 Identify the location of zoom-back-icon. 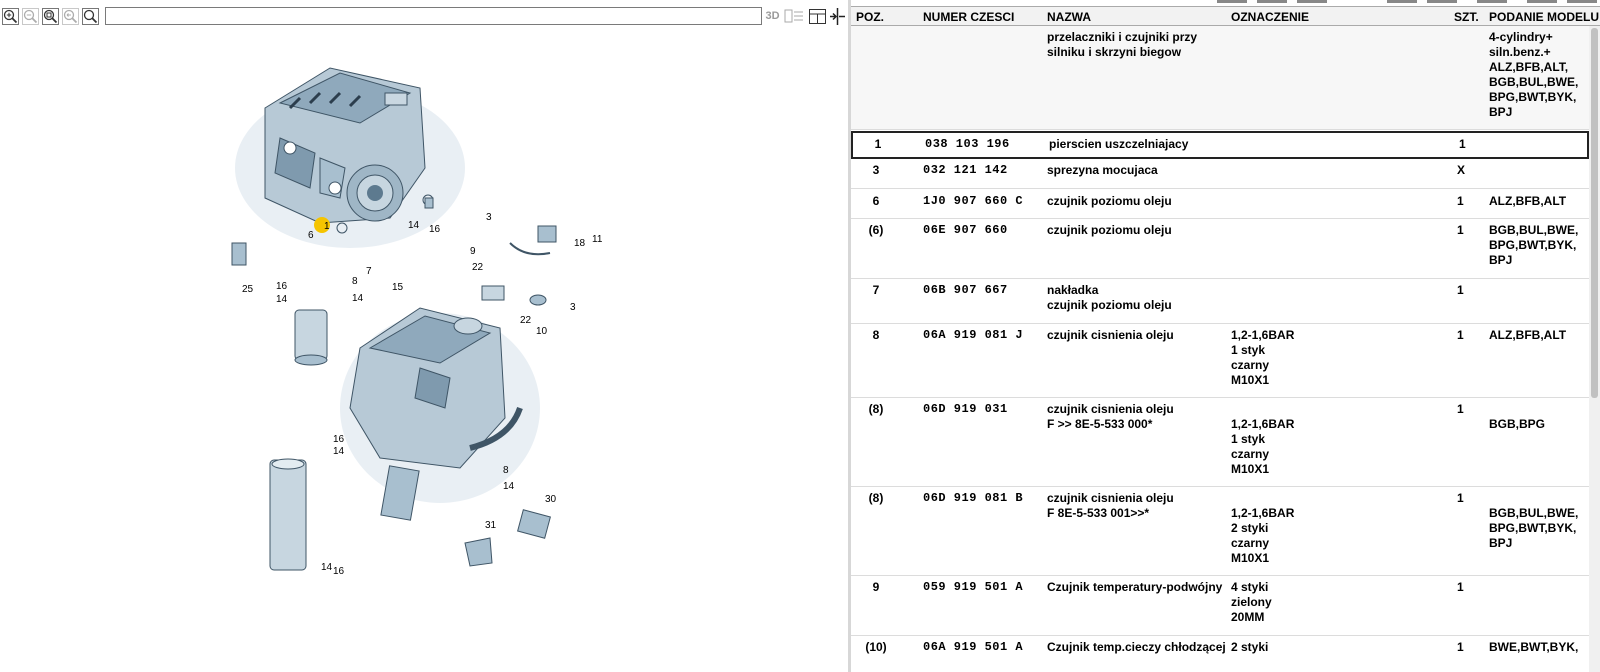
(70, 16).